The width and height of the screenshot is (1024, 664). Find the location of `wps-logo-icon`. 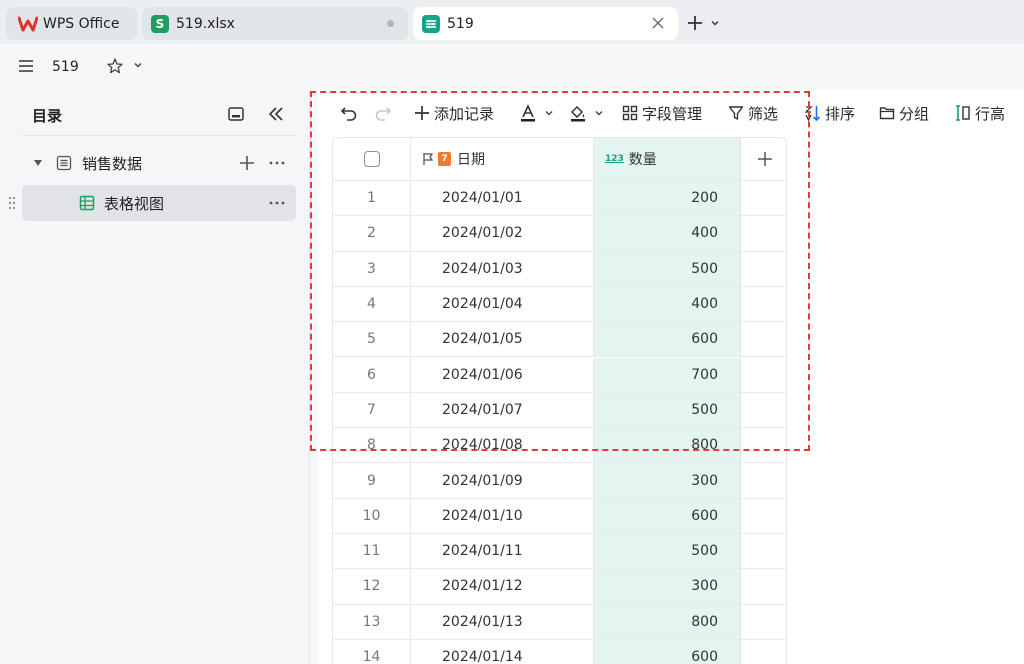

wps-logo-icon is located at coordinates (28, 23).